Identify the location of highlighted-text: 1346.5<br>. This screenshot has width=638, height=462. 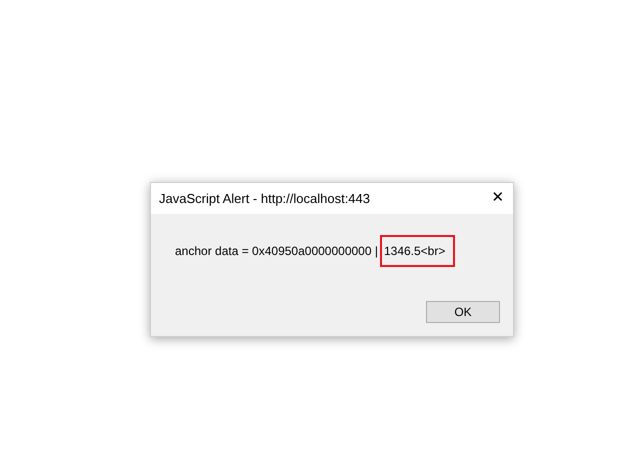
(418, 251).